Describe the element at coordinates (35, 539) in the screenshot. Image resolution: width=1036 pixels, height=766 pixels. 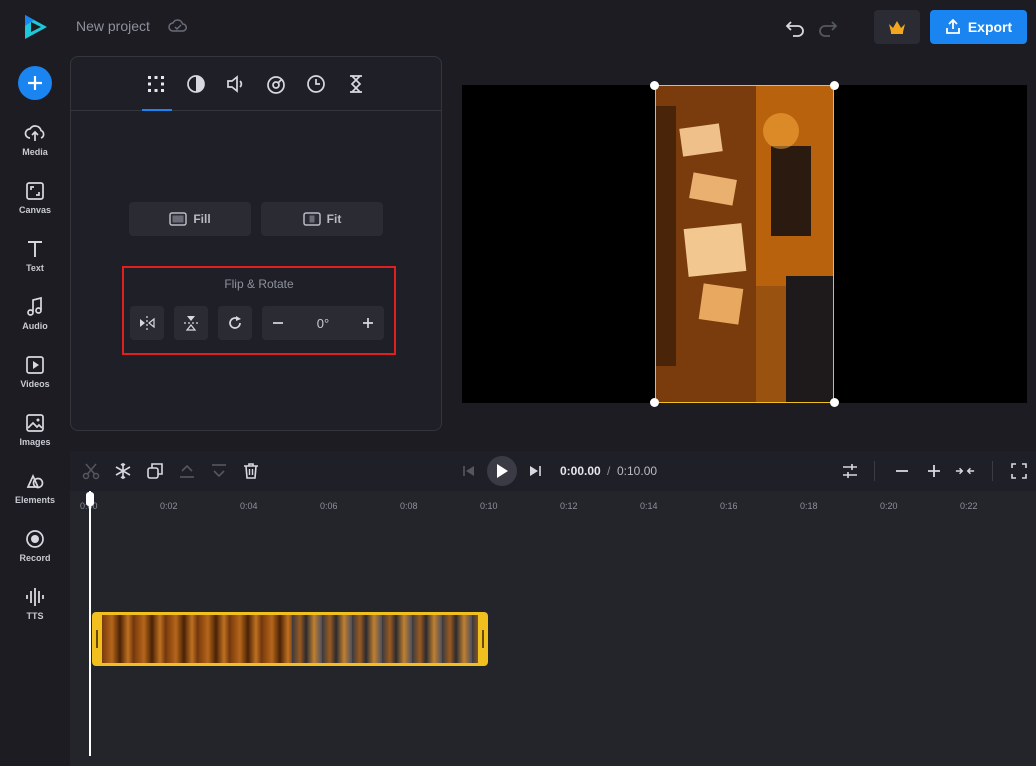
I see `record-icon` at that location.